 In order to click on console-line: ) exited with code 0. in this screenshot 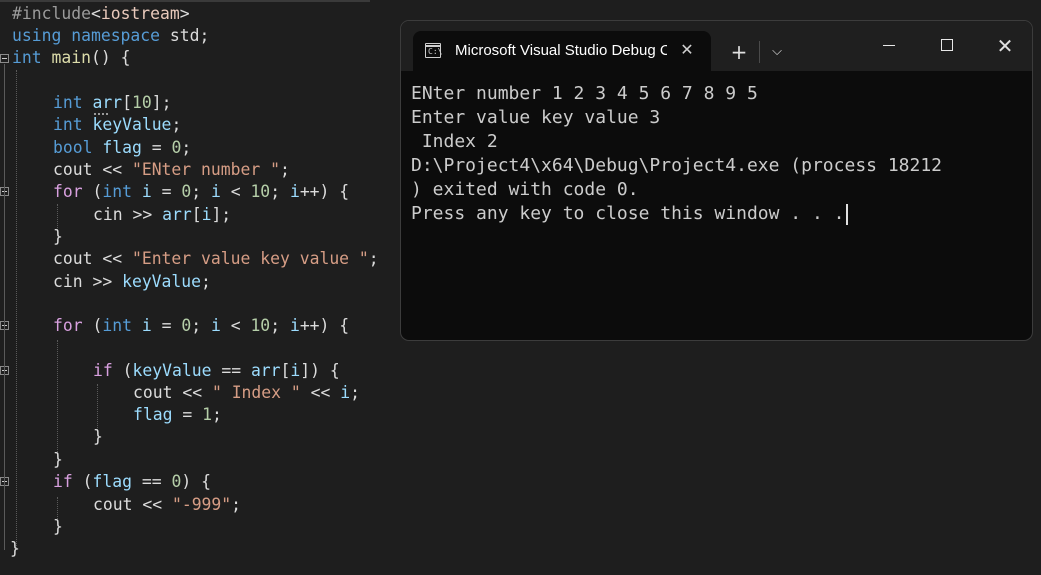, I will do `click(525, 189)`.